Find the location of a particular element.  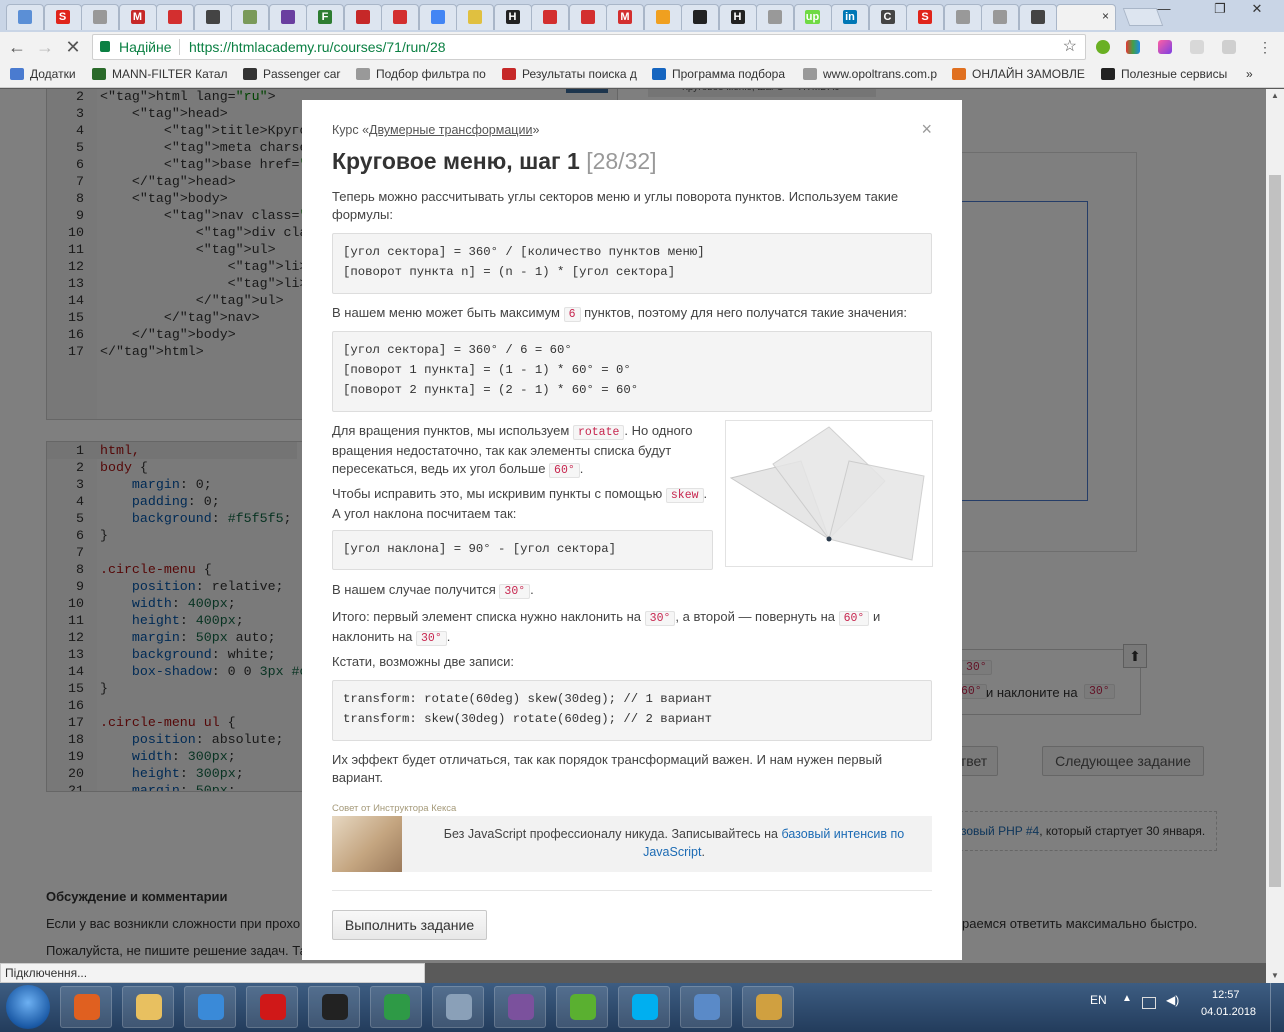

site-icon is located at coordinates (25, 17).